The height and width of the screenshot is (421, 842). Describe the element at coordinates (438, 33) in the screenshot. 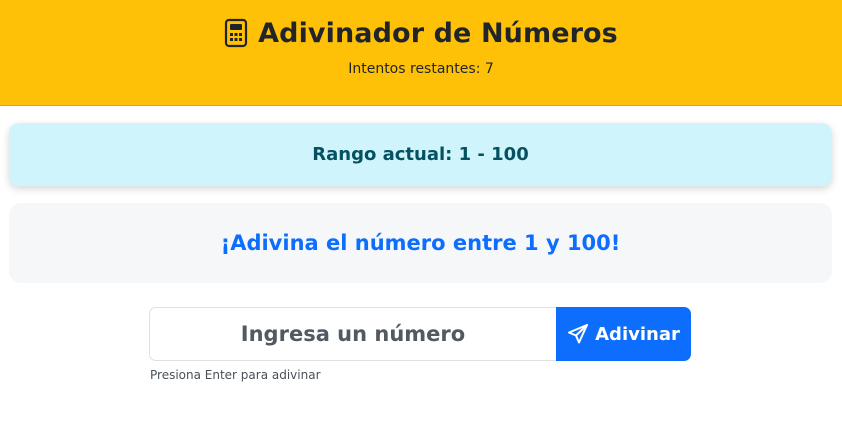

I see `page-title: Adivinador de Números` at that location.